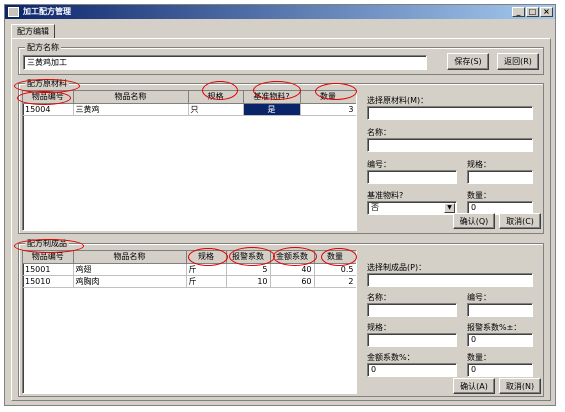 This screenshot has height=412, width=565. What do you see at coordinates (216, 109) in the screenshot?
I see `cell-spec: 只` at bounding box center [216, 109].